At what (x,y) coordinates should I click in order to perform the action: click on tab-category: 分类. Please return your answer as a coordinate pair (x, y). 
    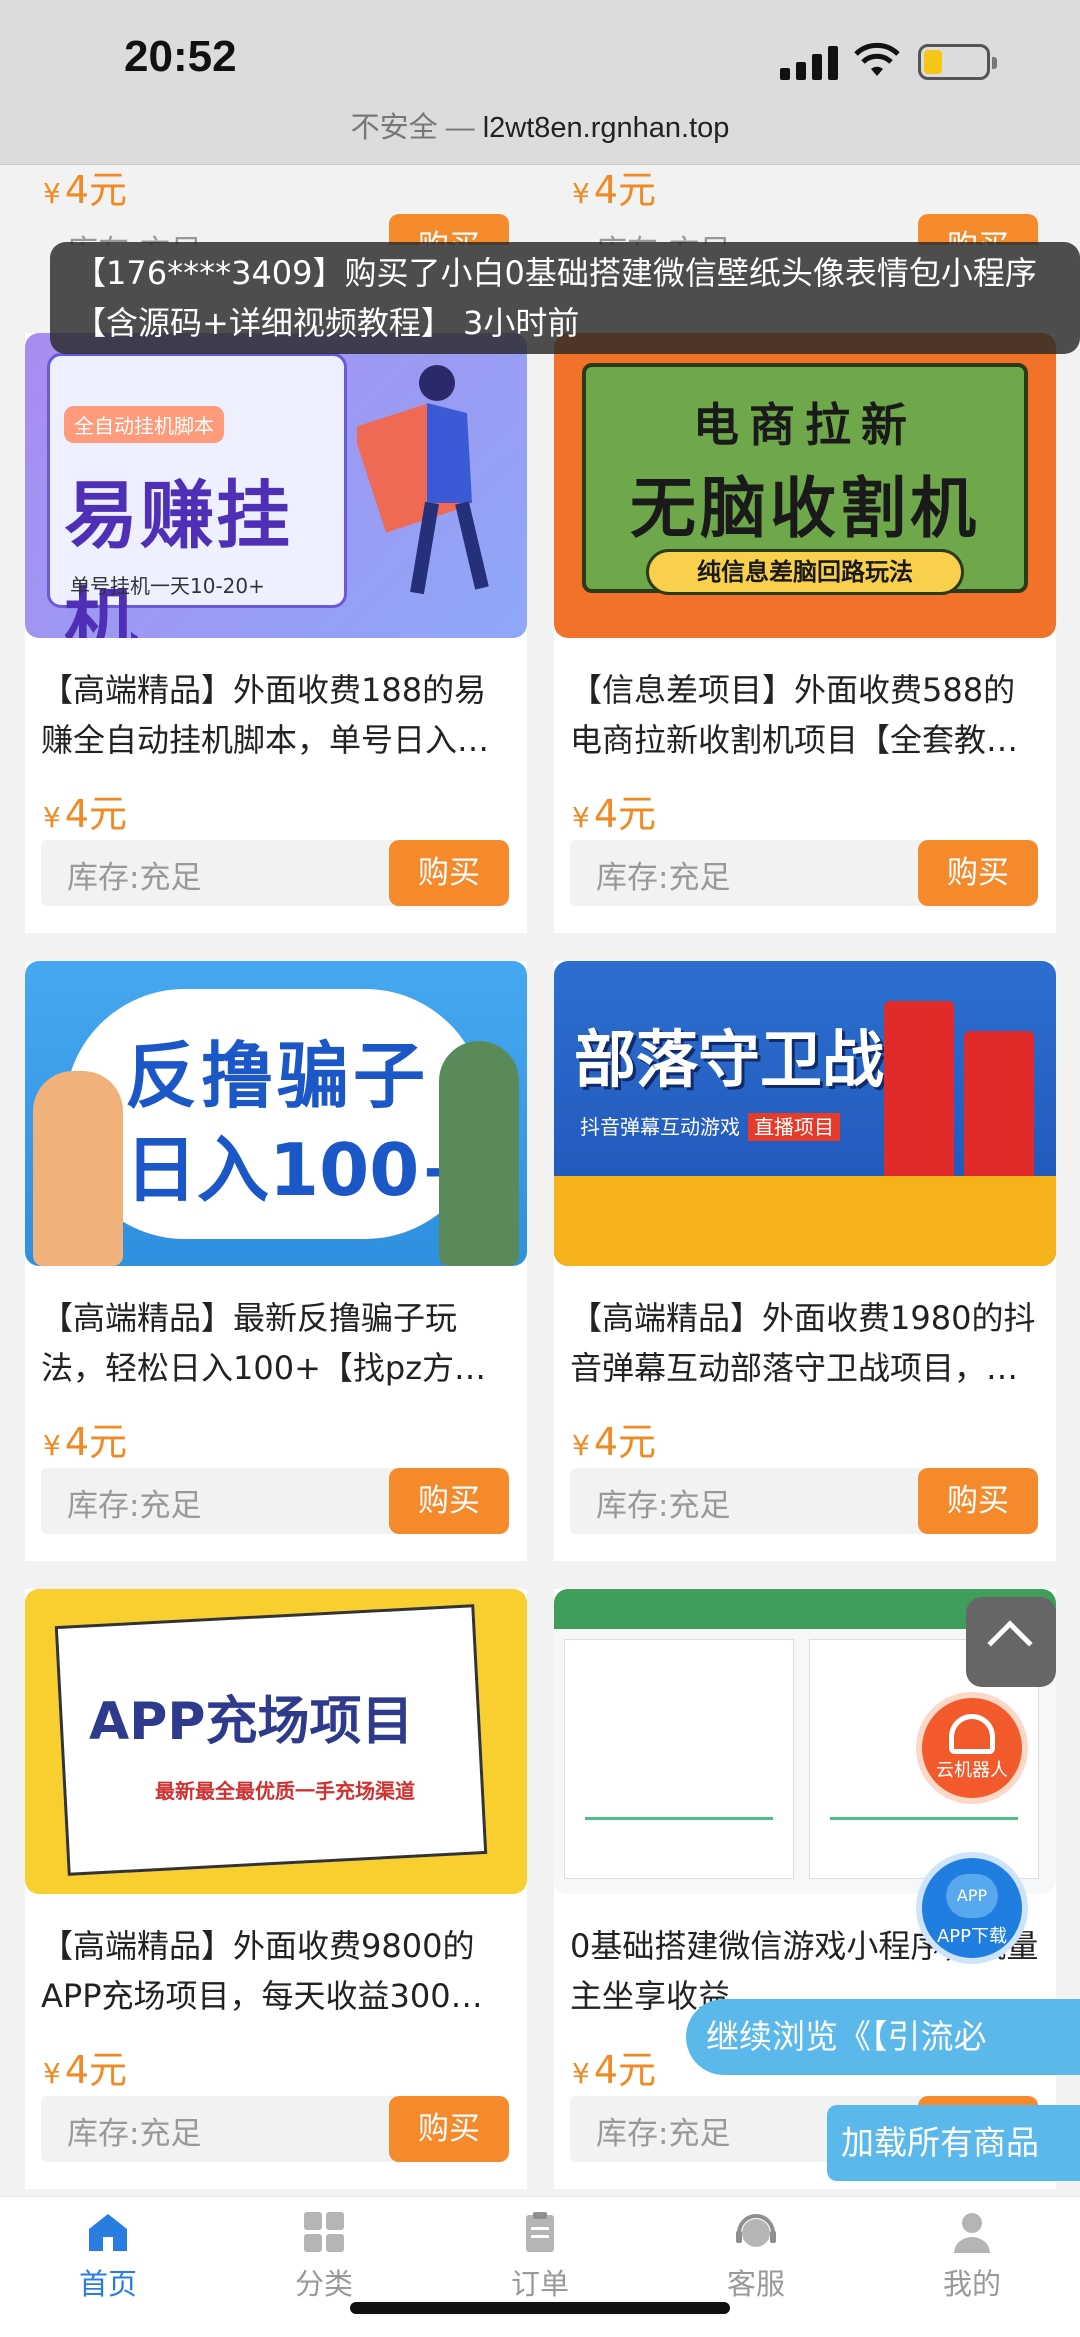
    Looking at the image, I should click on (324, 2261).